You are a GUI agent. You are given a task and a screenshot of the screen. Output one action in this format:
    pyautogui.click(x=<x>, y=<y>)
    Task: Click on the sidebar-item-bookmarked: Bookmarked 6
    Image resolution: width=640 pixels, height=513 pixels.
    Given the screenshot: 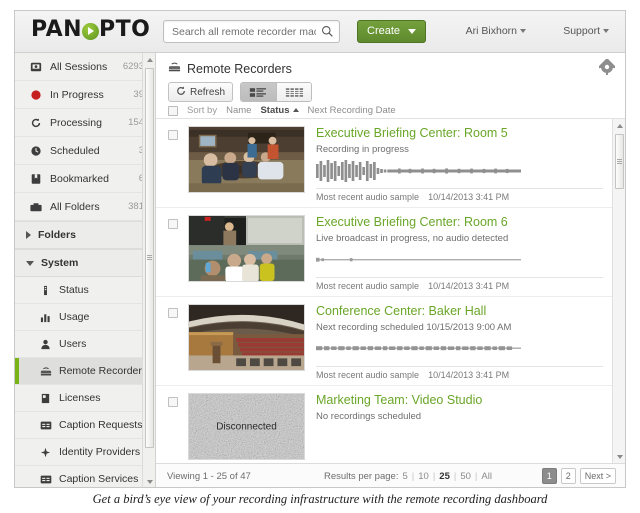 What is the action you would take?
    pyautogui.click(x=85, y=179)
    